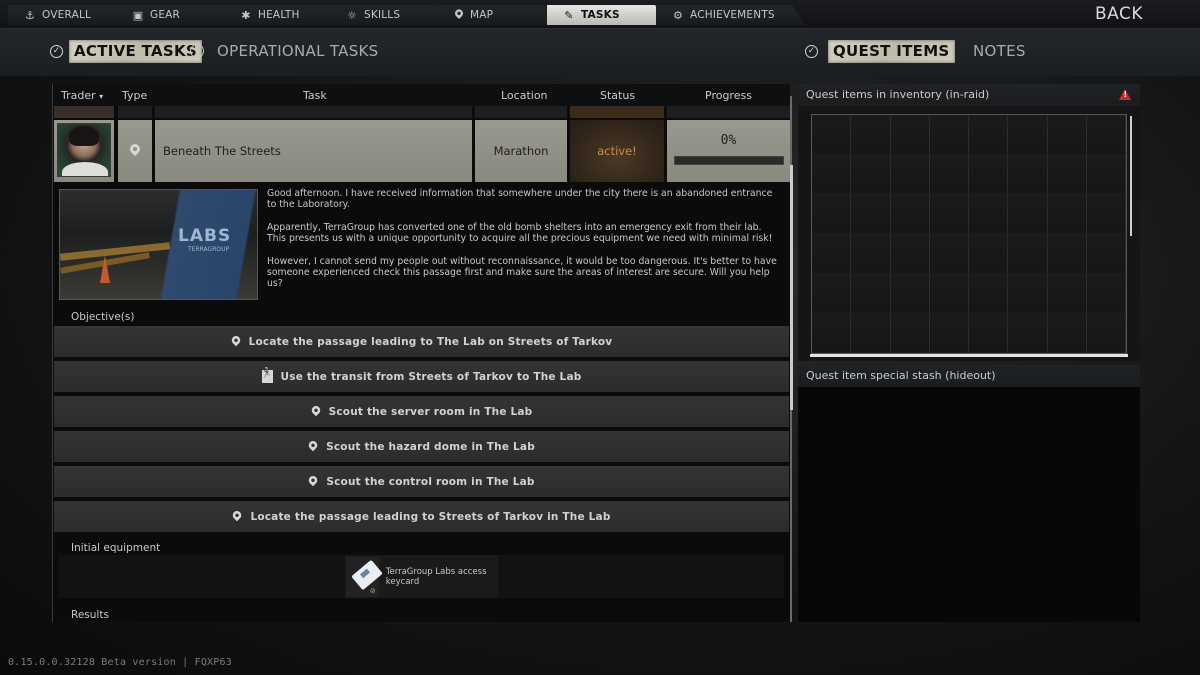 The height and width of the screenshot is (675, 1200). Describe the element at coordinates (69, 15) in the screenshot. I see `tab-overall: ⚓ OVERALL` at that location.